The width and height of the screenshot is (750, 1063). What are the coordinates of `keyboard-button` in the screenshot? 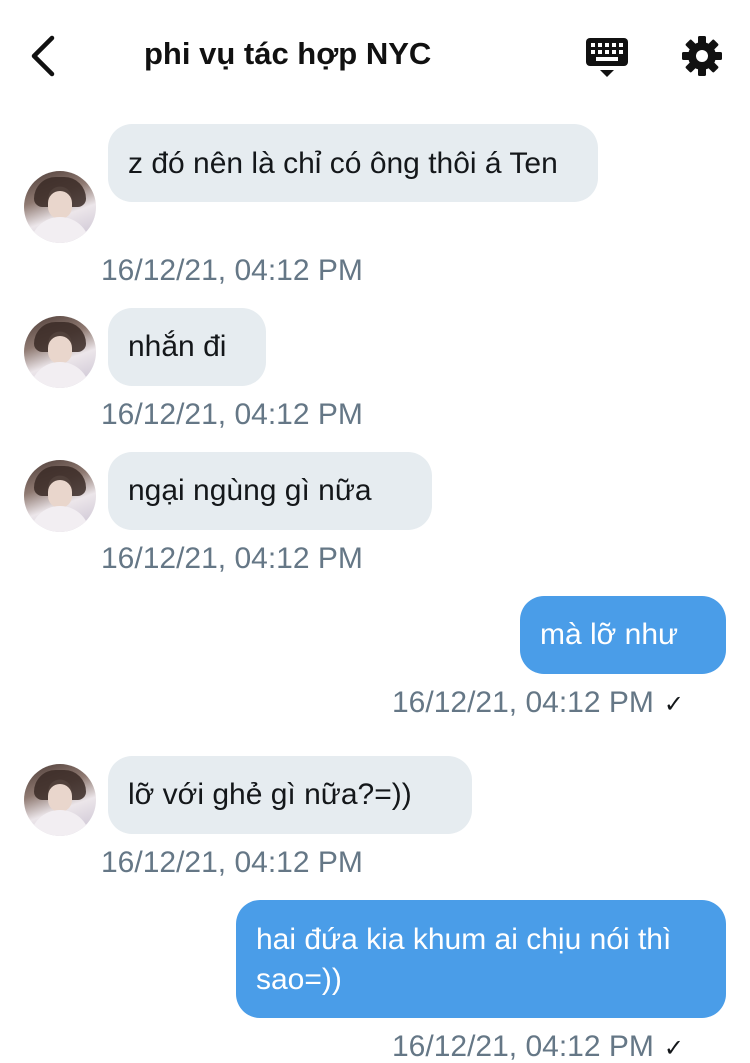 It's located at (607, 57).